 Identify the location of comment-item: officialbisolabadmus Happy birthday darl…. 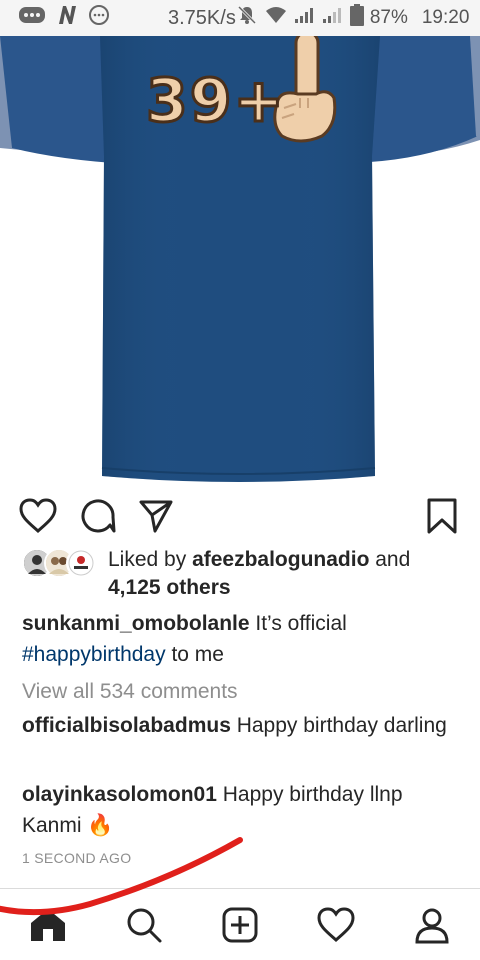
(242, 725).